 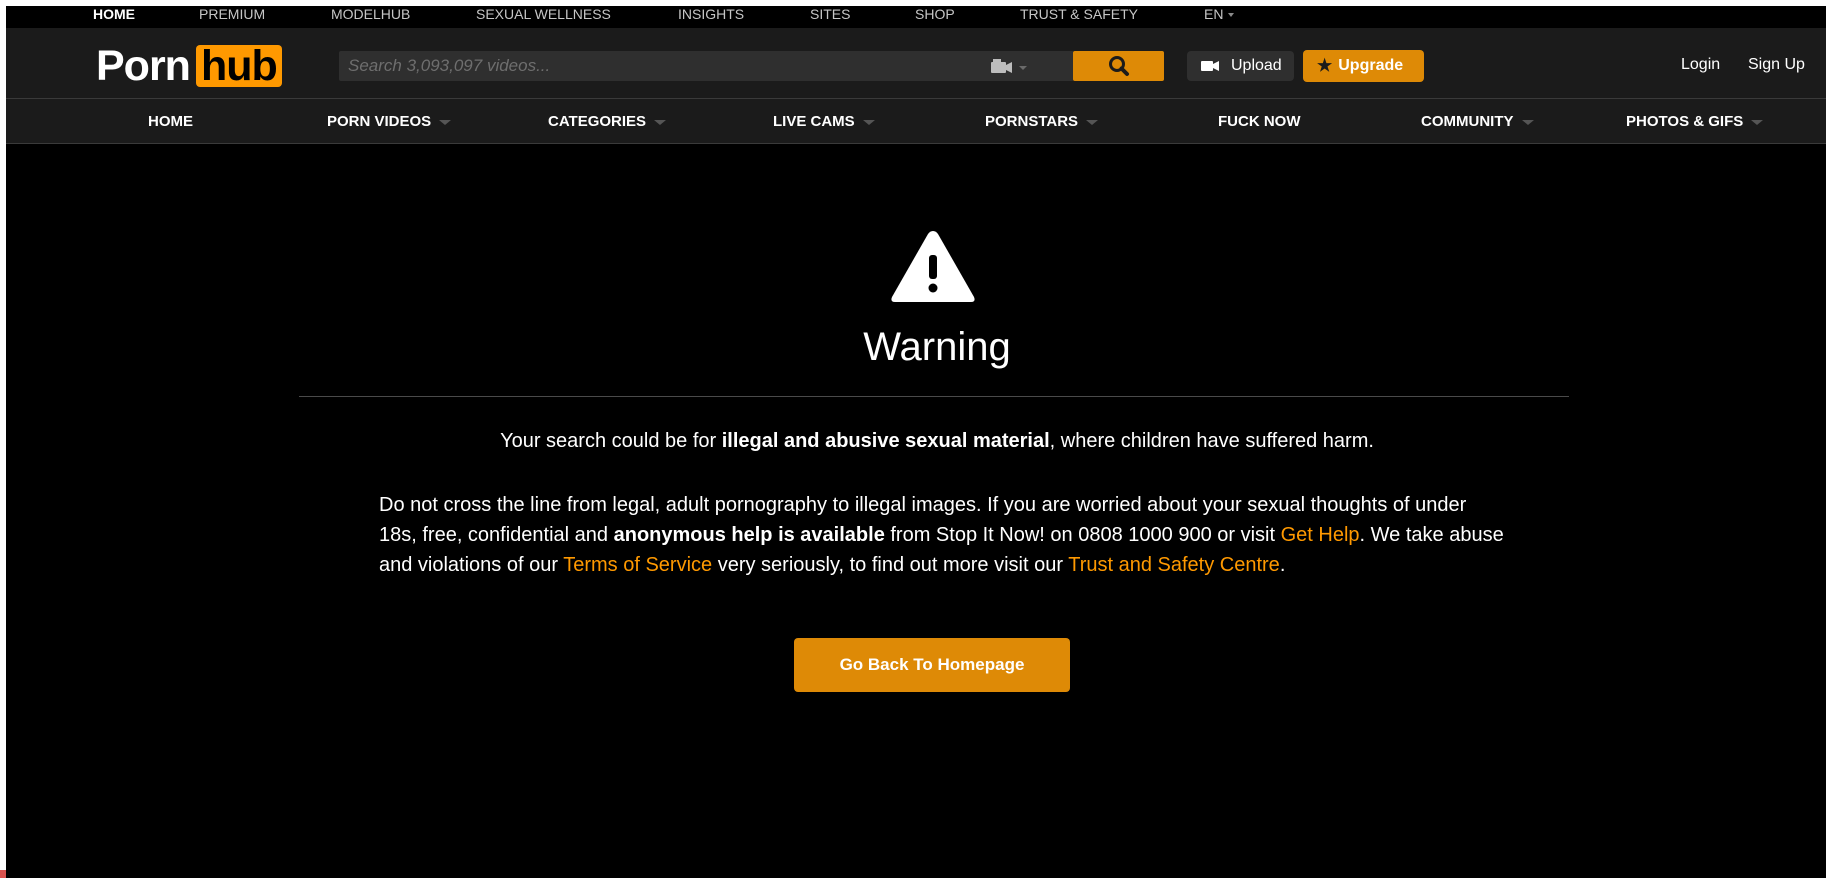 What do you see at coordinates (711, 14) in the screenshot?
I see `top-link-insights: INSIGHTS` at bounding box center [711, 14].